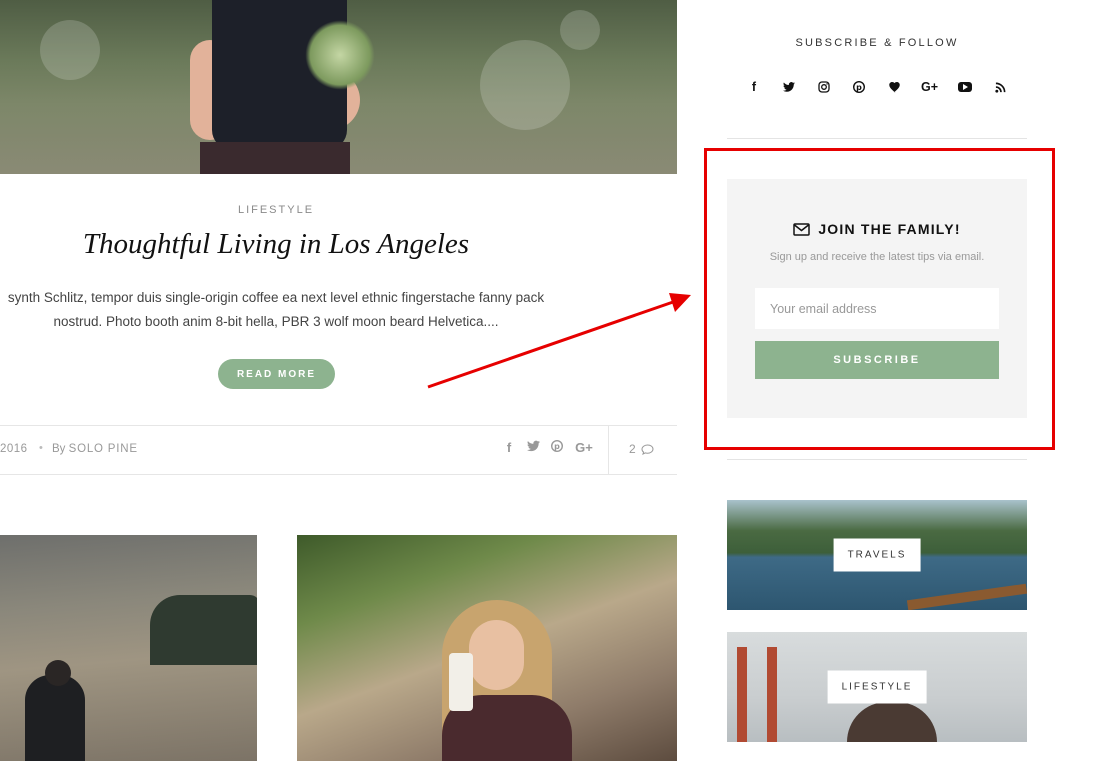  I want to click on post-featured-image, so click(338, 87).